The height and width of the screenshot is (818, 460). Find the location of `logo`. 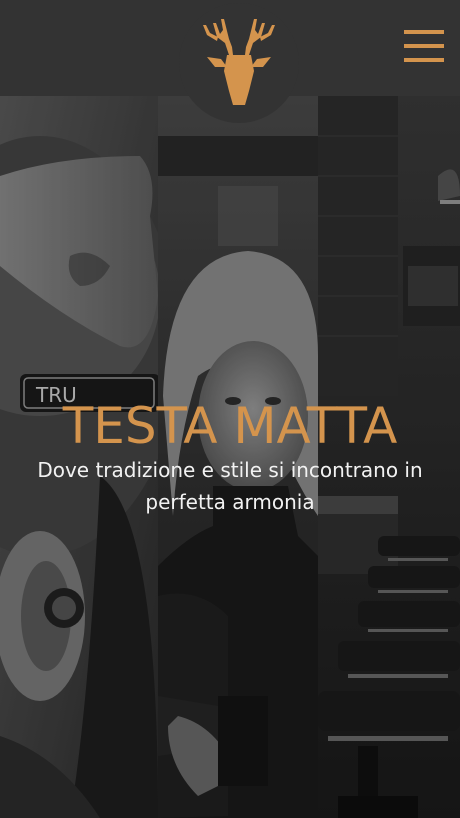

logo is located at coordinates (239, 63).